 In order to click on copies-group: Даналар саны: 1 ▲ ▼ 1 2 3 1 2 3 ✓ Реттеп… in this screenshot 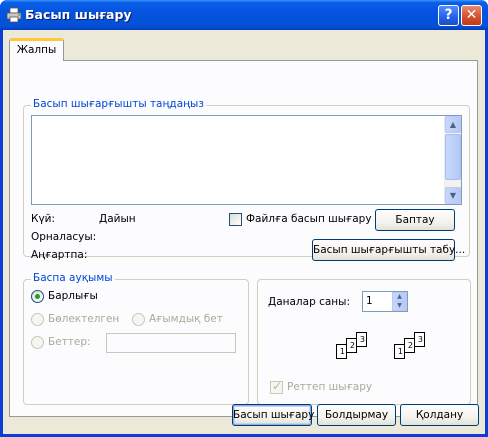, I will do `click(364, 342)`.